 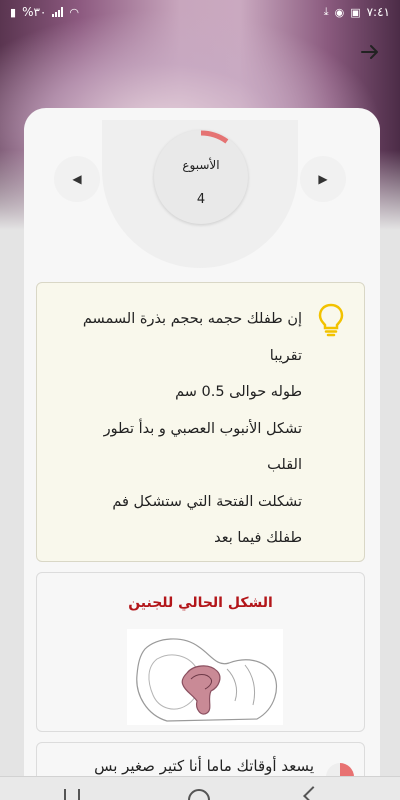 I want to click on next-week-button: ▶, so click(x=323, y=179).